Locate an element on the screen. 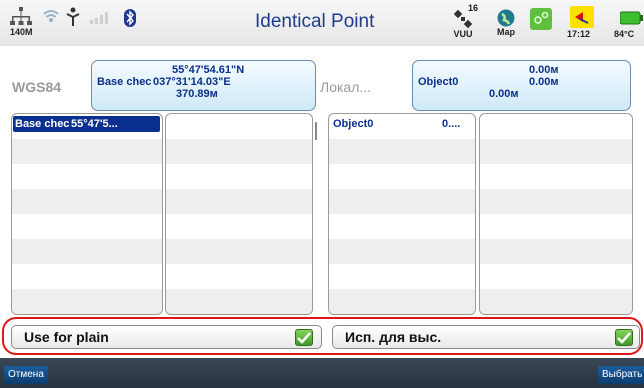 The height and width of the screenshot is (388, 644). base-name: Base chec is located at coordinates (124, 82).